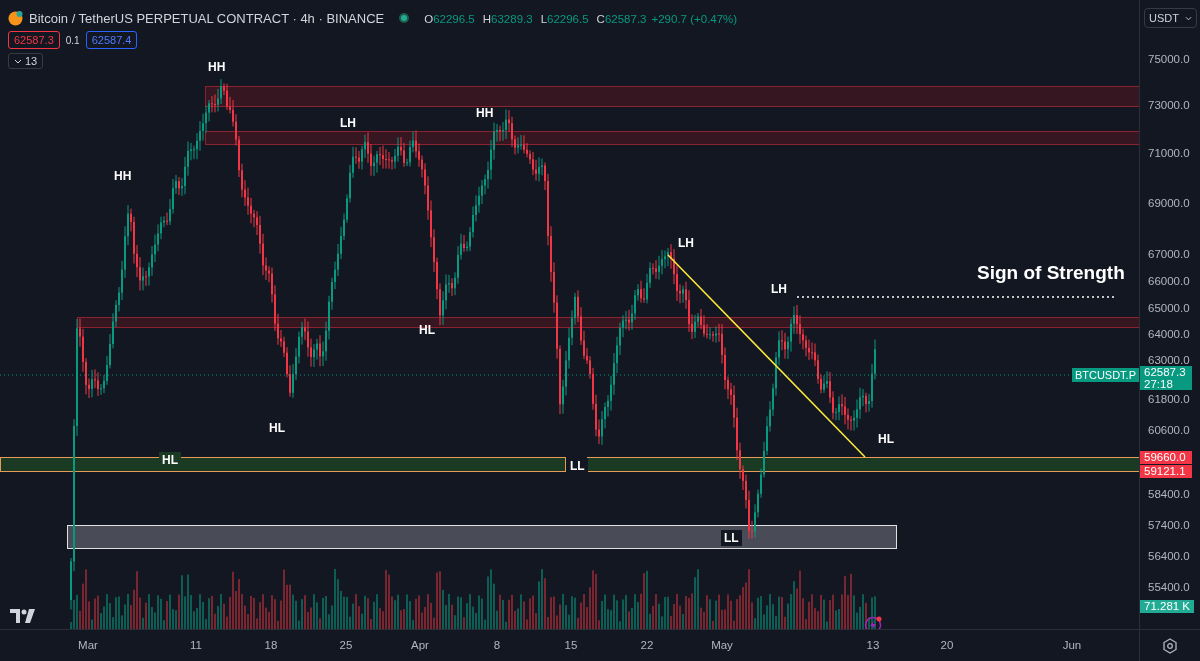 This screenshot has height=661, width=1200. Describe the element at coordinates (1169, 556) in the screenshot. I see `price-label: 56400.0` at that location.